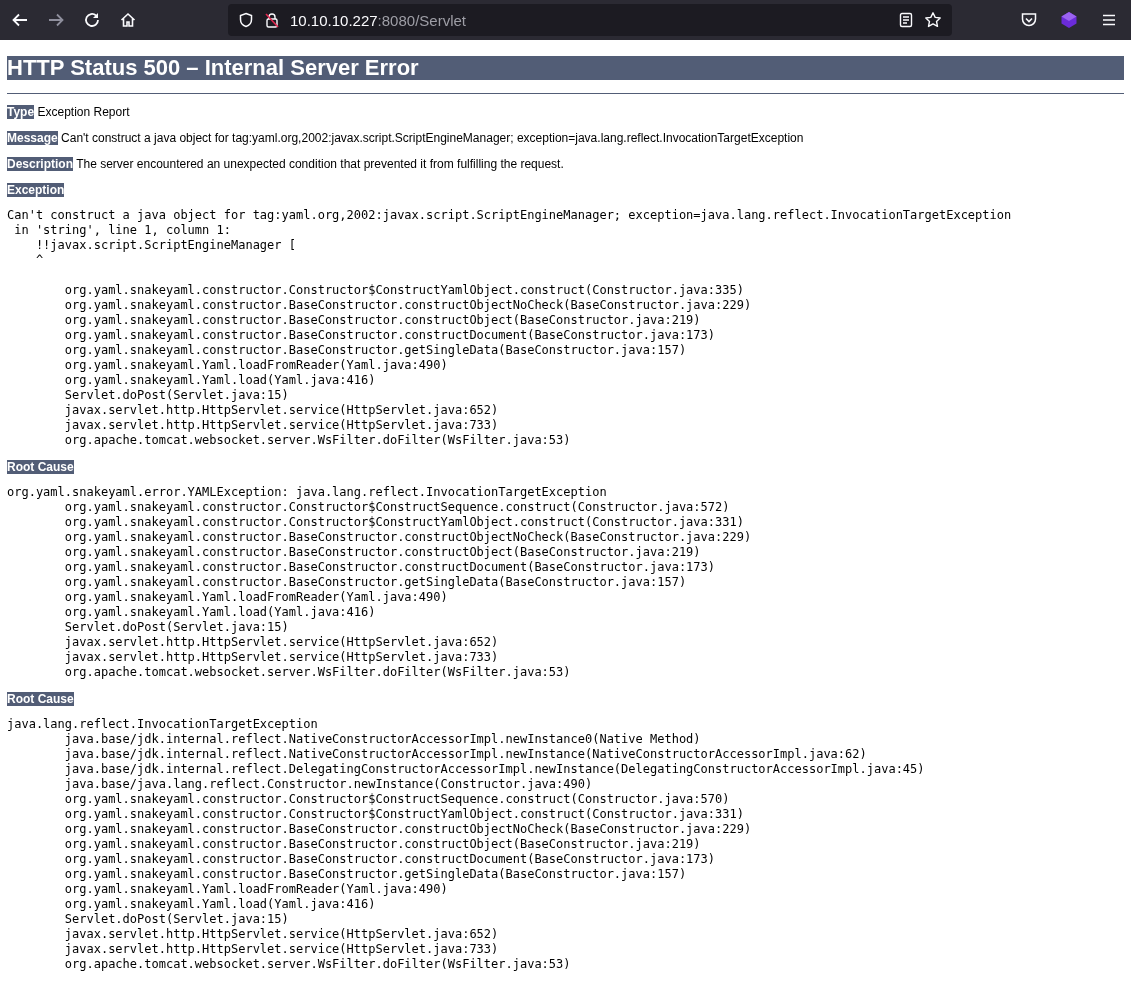 Image resolution: width=1131 pixels, height=983 pixels. Describe the element at coordinates (36, 190) in the screenshot. I see `field-label: Exception` at that location.